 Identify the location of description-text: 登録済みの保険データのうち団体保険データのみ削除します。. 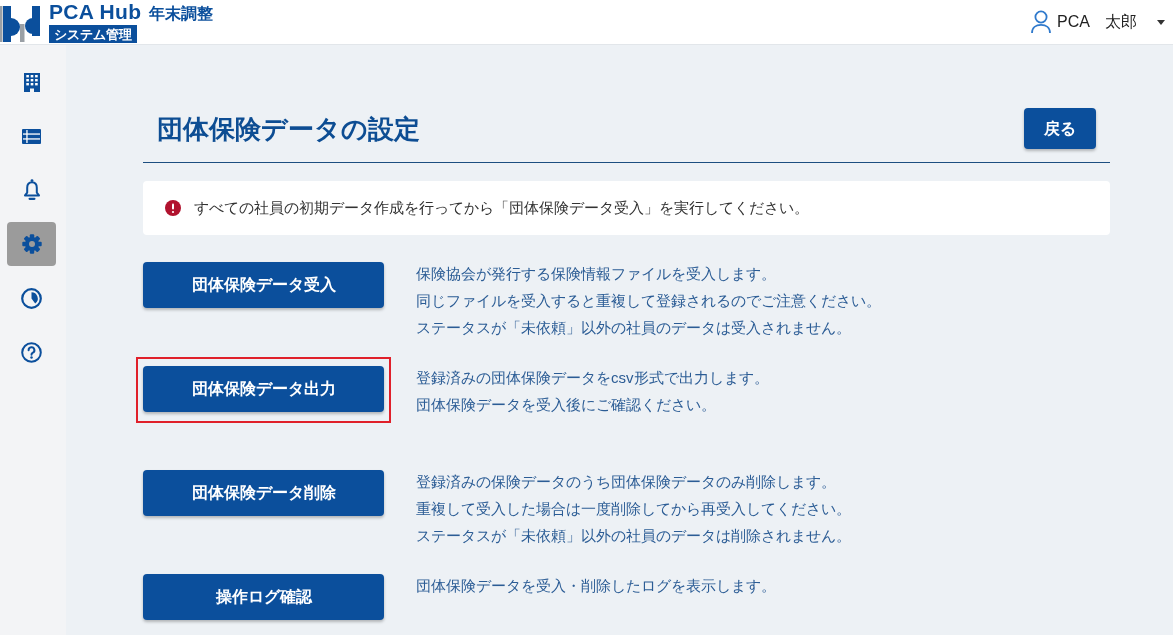
(626, 482).